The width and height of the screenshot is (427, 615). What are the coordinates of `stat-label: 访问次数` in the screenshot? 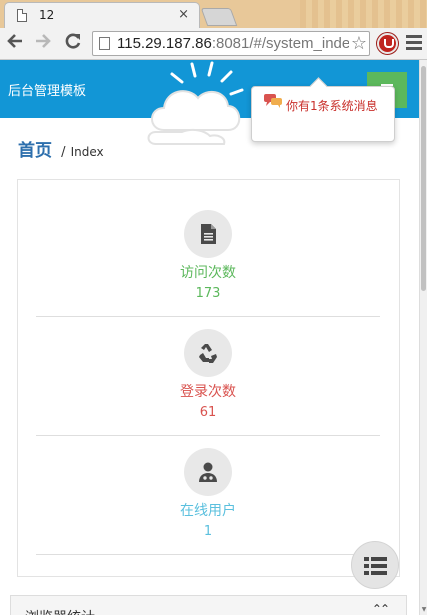 It's located at (208, 273).